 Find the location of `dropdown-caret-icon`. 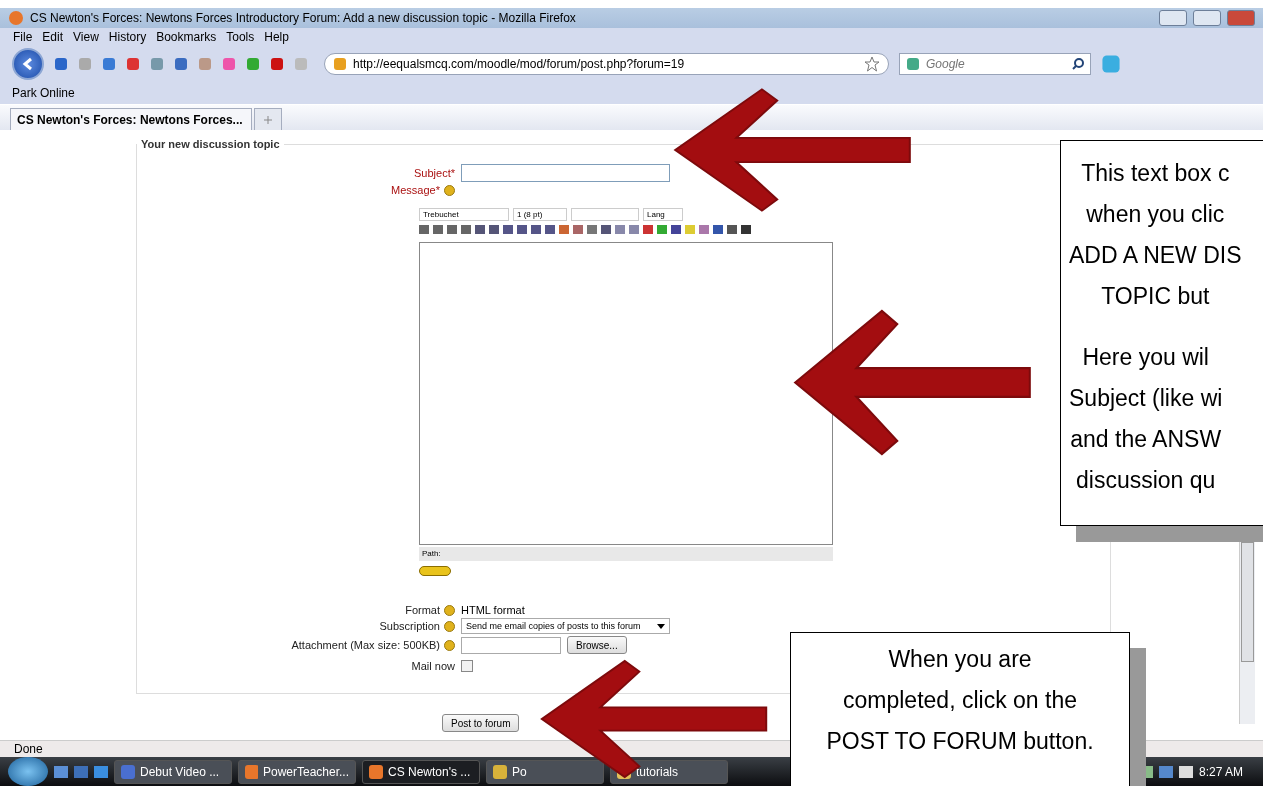

dropdown-caret-icon is located at coordinates (661, 626).